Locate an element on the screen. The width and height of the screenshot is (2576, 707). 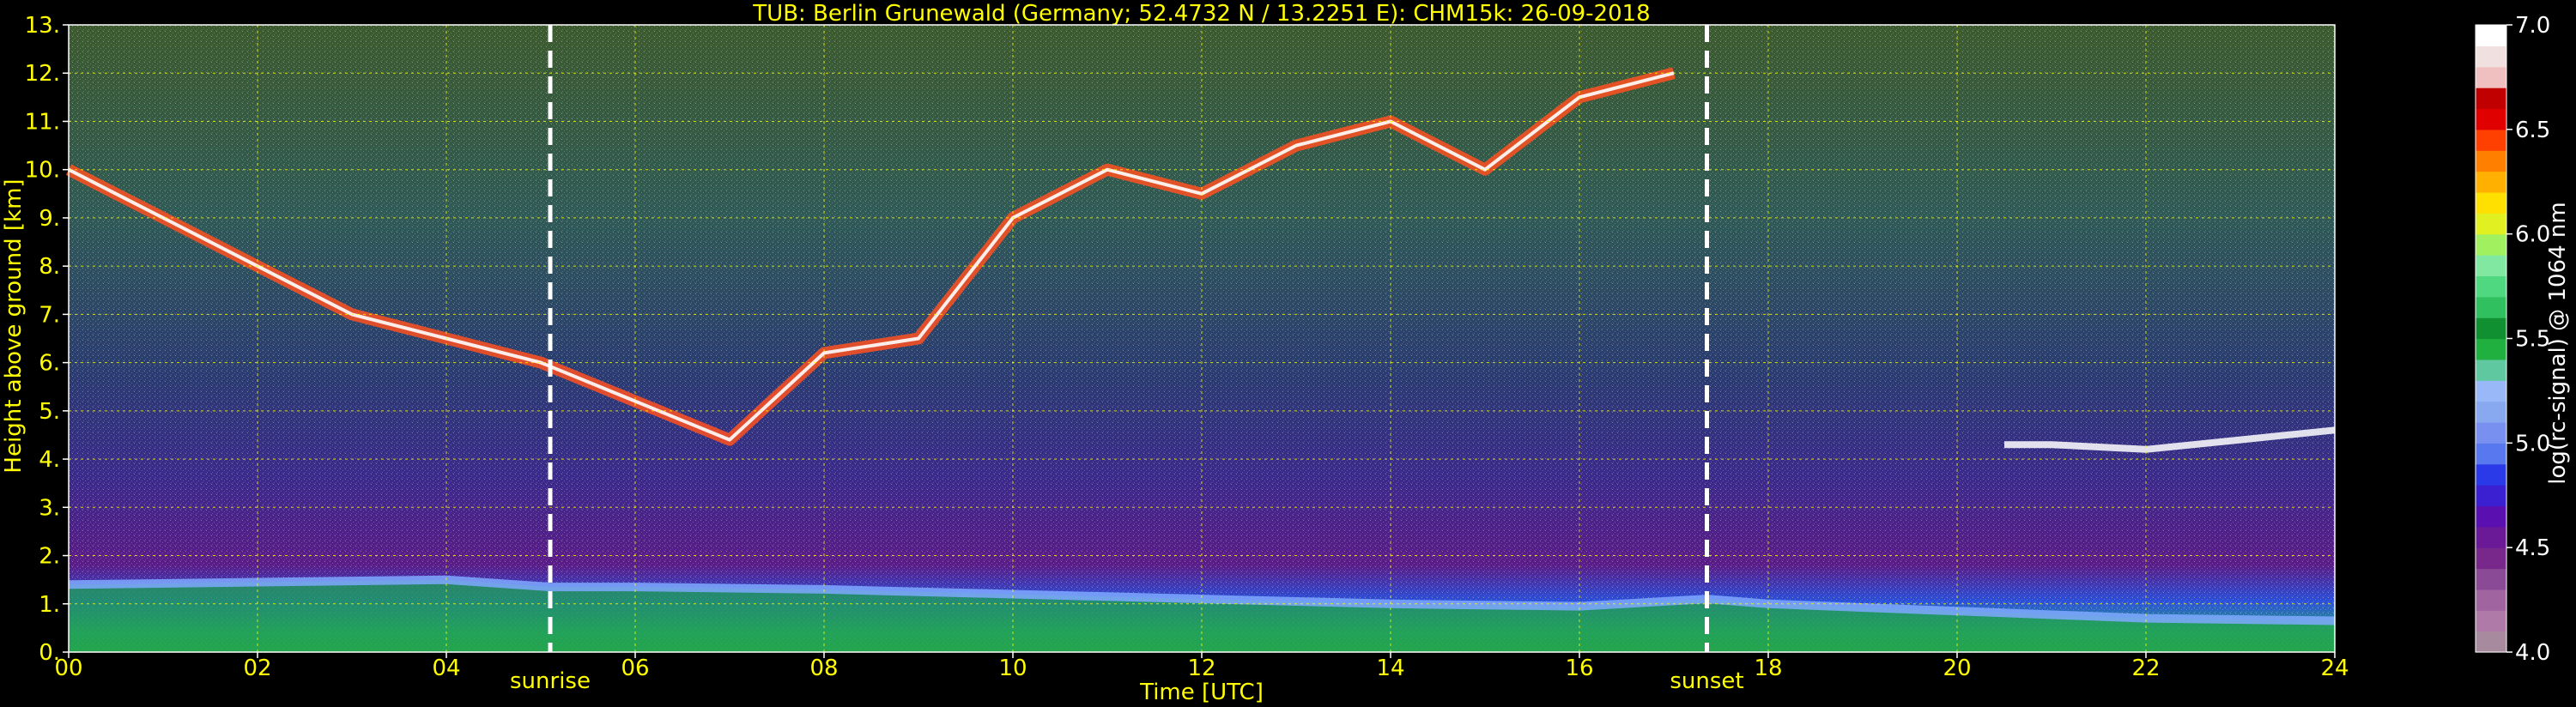
y-tick-label: 3. is located at coordinates (49, 508).